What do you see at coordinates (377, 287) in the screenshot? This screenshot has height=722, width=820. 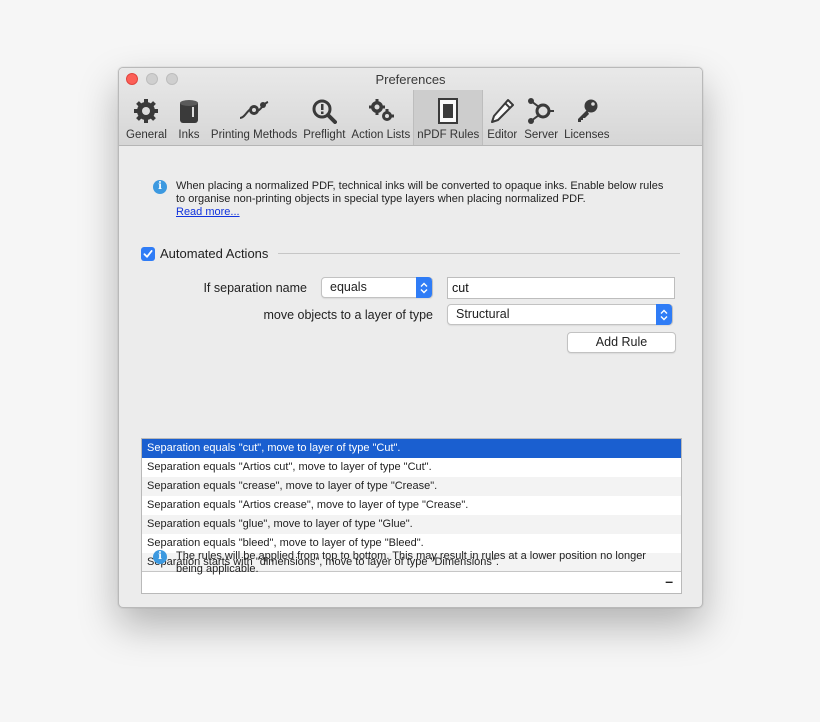 I see `condition-popup: equals` at bounding box center [377, 287].